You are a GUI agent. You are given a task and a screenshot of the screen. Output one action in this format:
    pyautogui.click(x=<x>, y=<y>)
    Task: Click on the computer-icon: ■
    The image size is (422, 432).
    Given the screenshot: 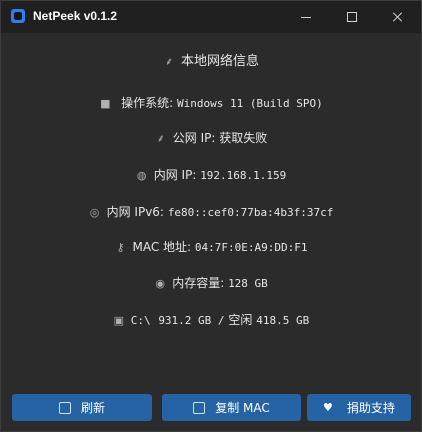 What is the action you would take?
    pyautogui.click(x=105, y=103)
    